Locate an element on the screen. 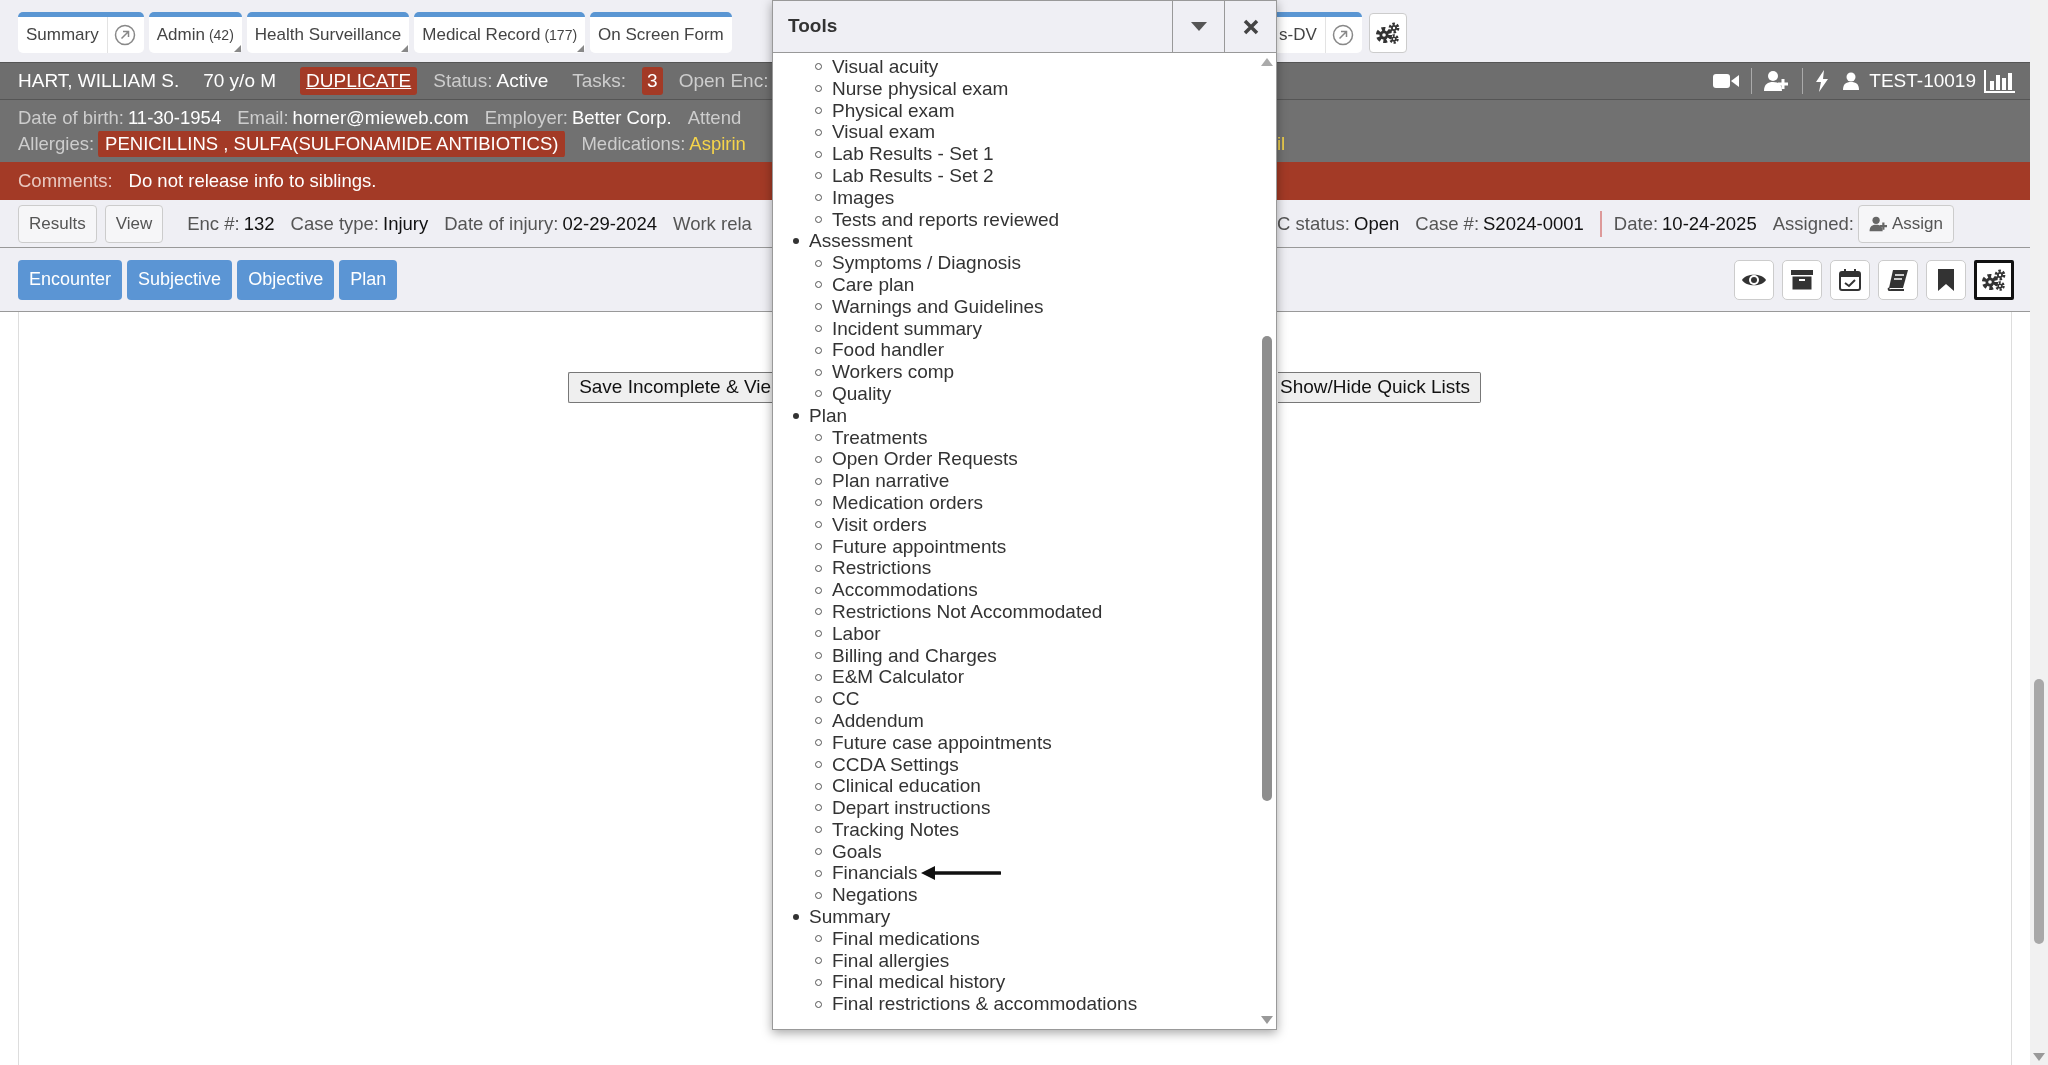 The width and height of the screenshot is (2048, 1065). field-label: Work rela is located at coordinates (712, 223).